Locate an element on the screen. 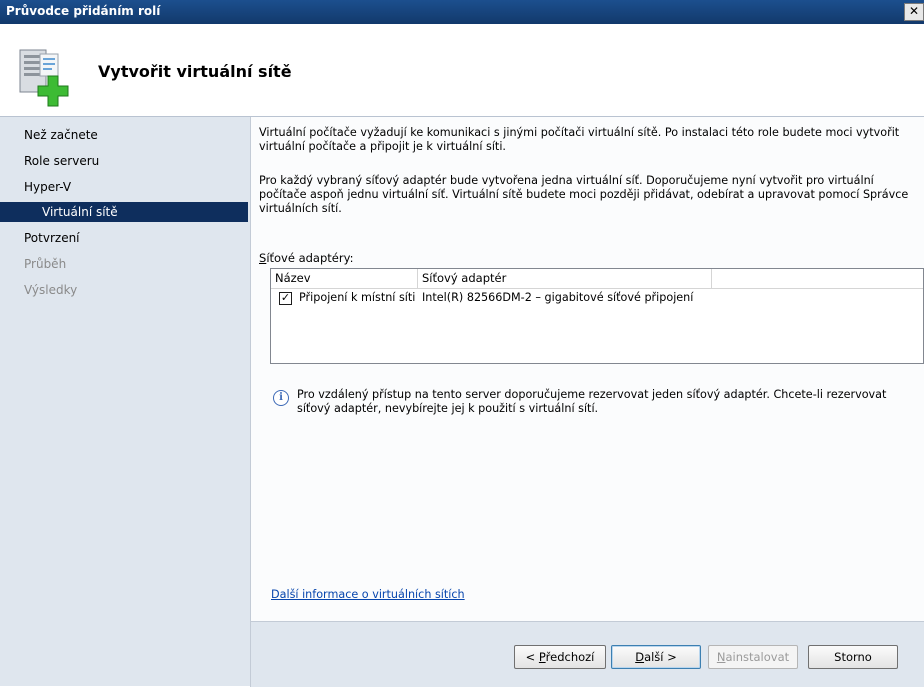 The image size is (924, 687). nav-item-server-roles: Role serveru is located at coordinates (61, 161).